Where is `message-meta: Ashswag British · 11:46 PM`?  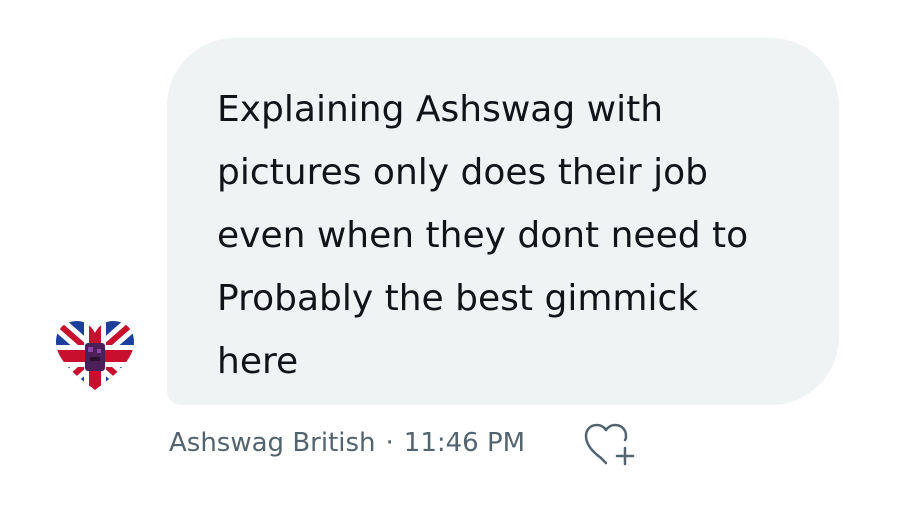 message-meta: Ashswag British · 11:46 PM is located at coordinates (347, 443).